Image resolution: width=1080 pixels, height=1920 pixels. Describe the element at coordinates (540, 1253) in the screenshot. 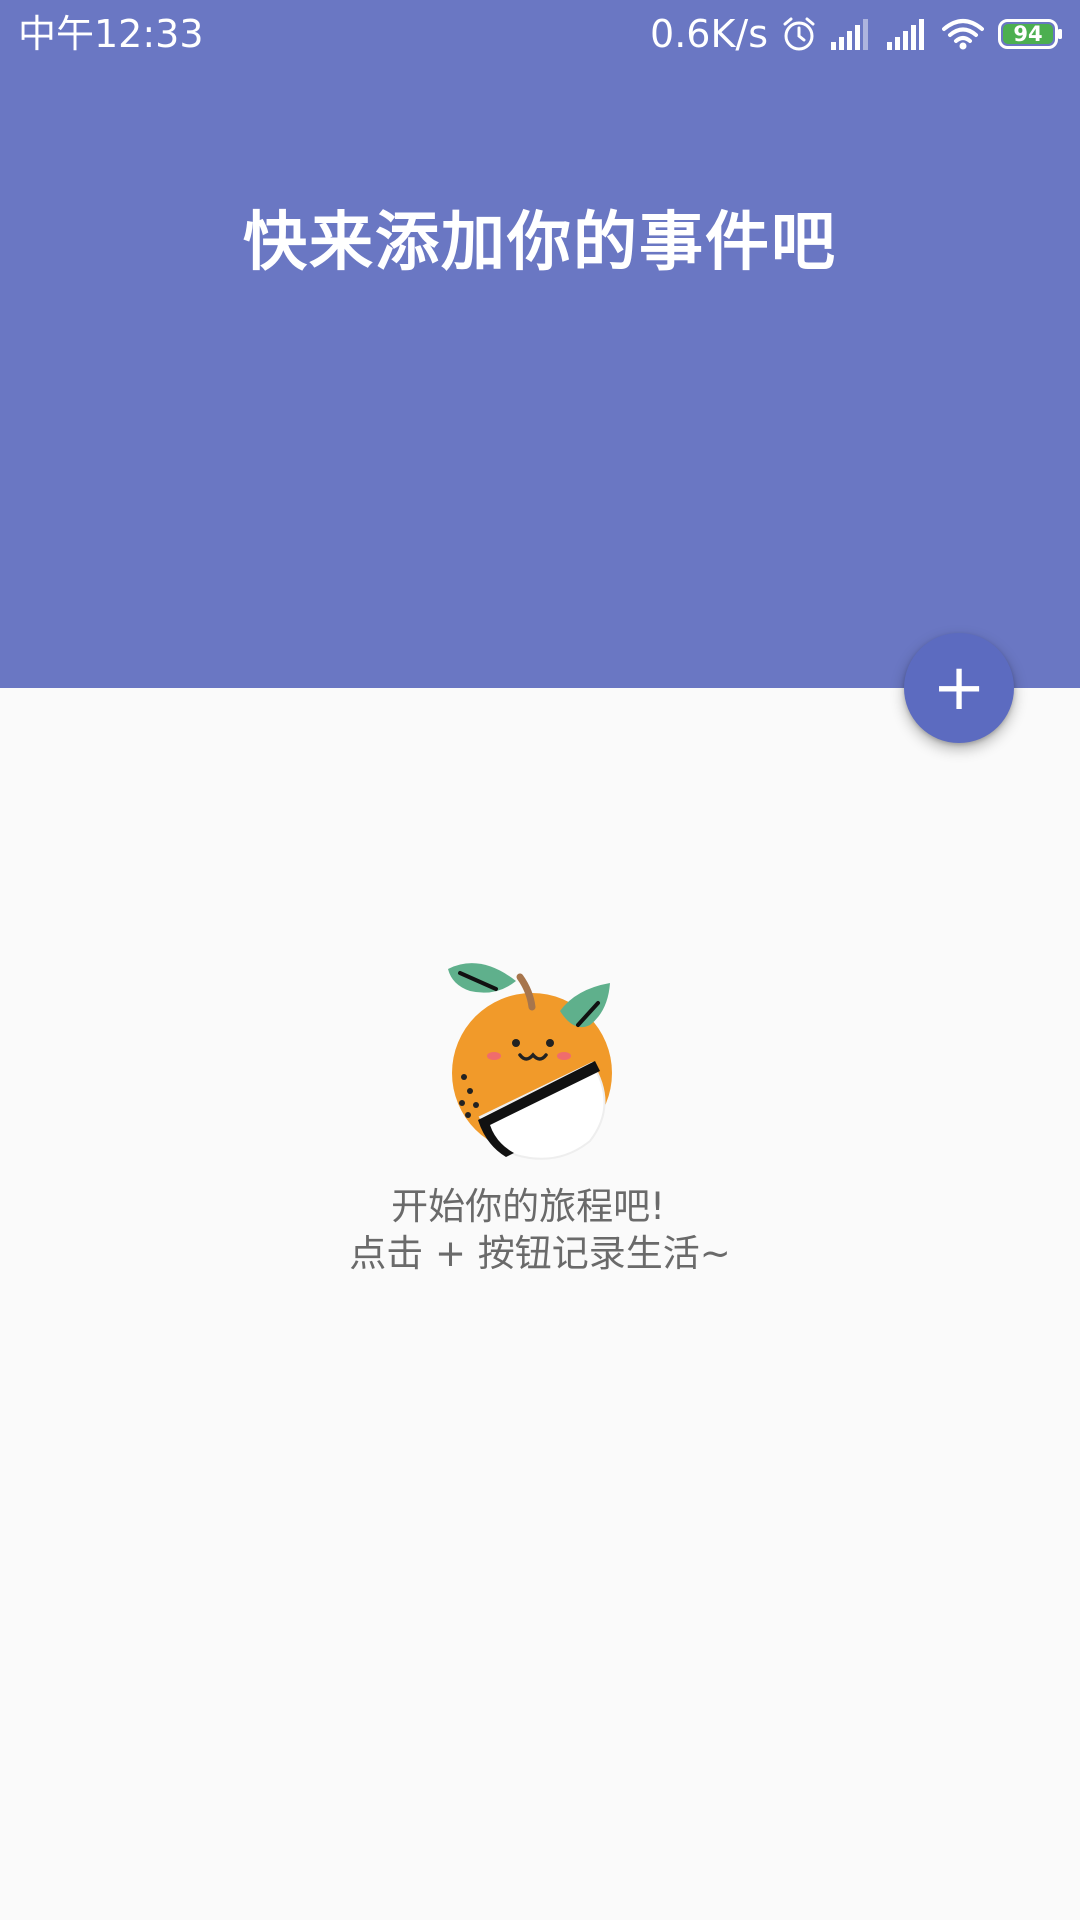

I see `empty-state-hint: 点击 + 按钮记录生活~` at that location.